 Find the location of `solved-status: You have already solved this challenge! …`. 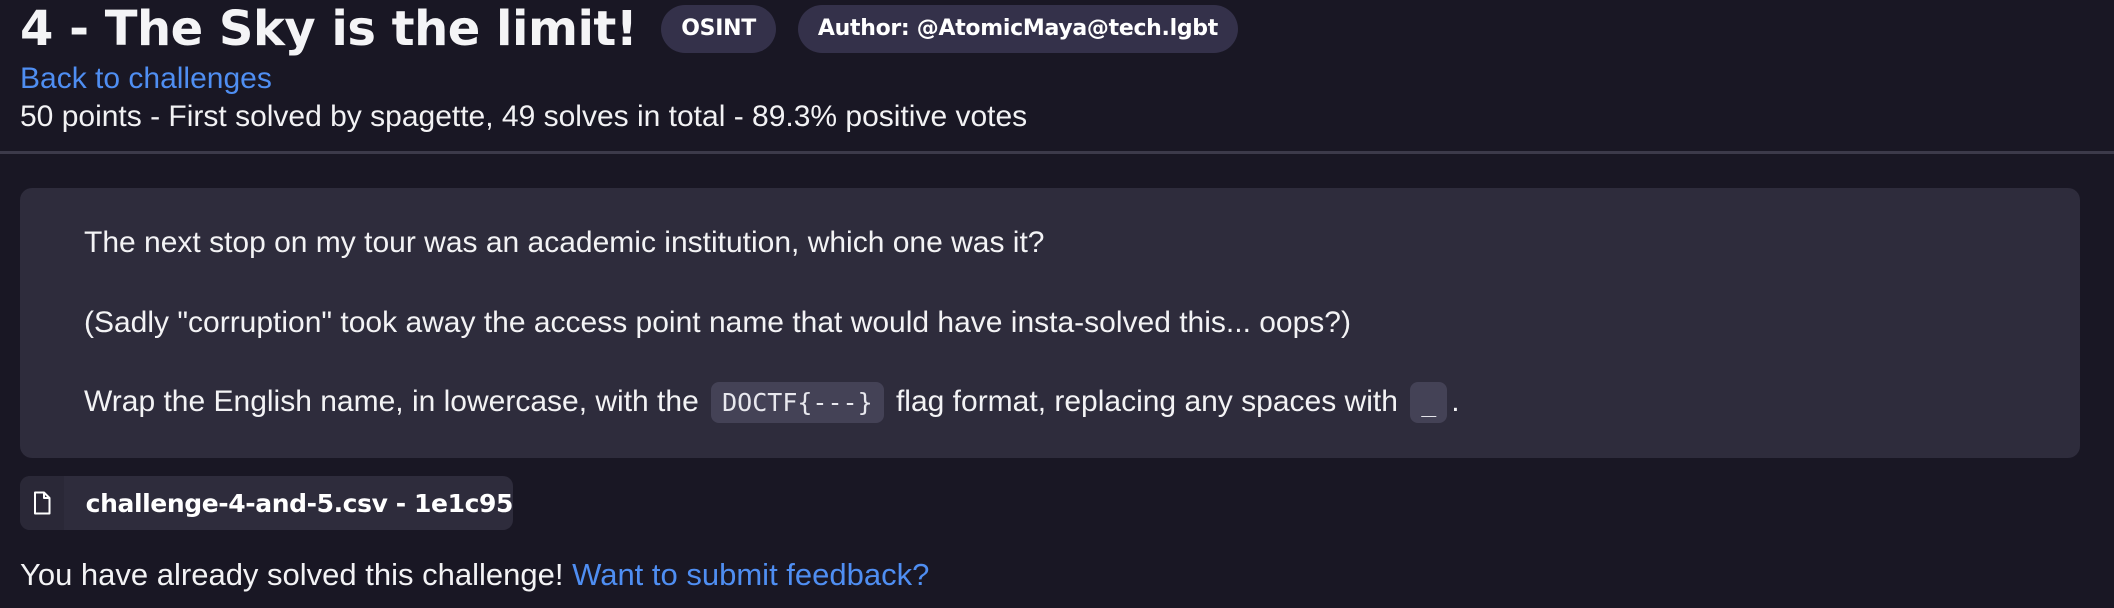

solved-status: You have already solved this challenge! … is located at coordinates (474, 575).